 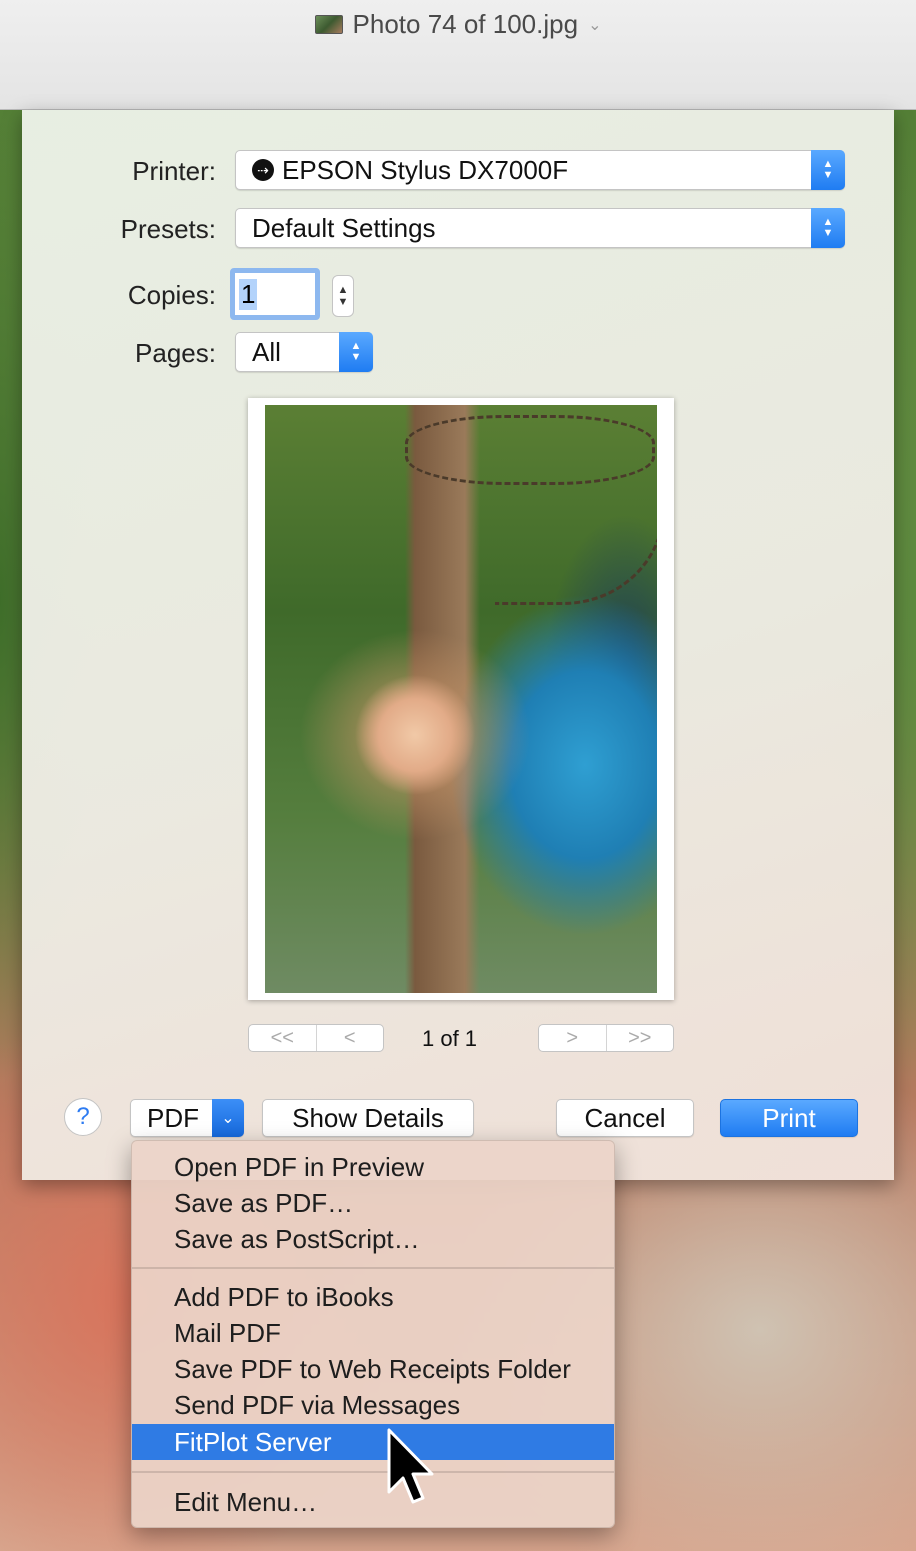 I want to click on pages-value: All, so click(x=266, y=351).